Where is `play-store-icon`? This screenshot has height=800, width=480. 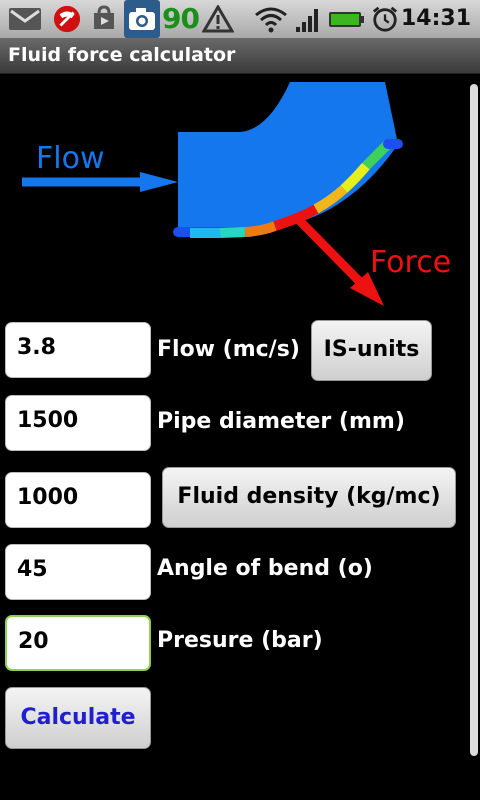 play-store-icon is located at coordinates (104, 17).